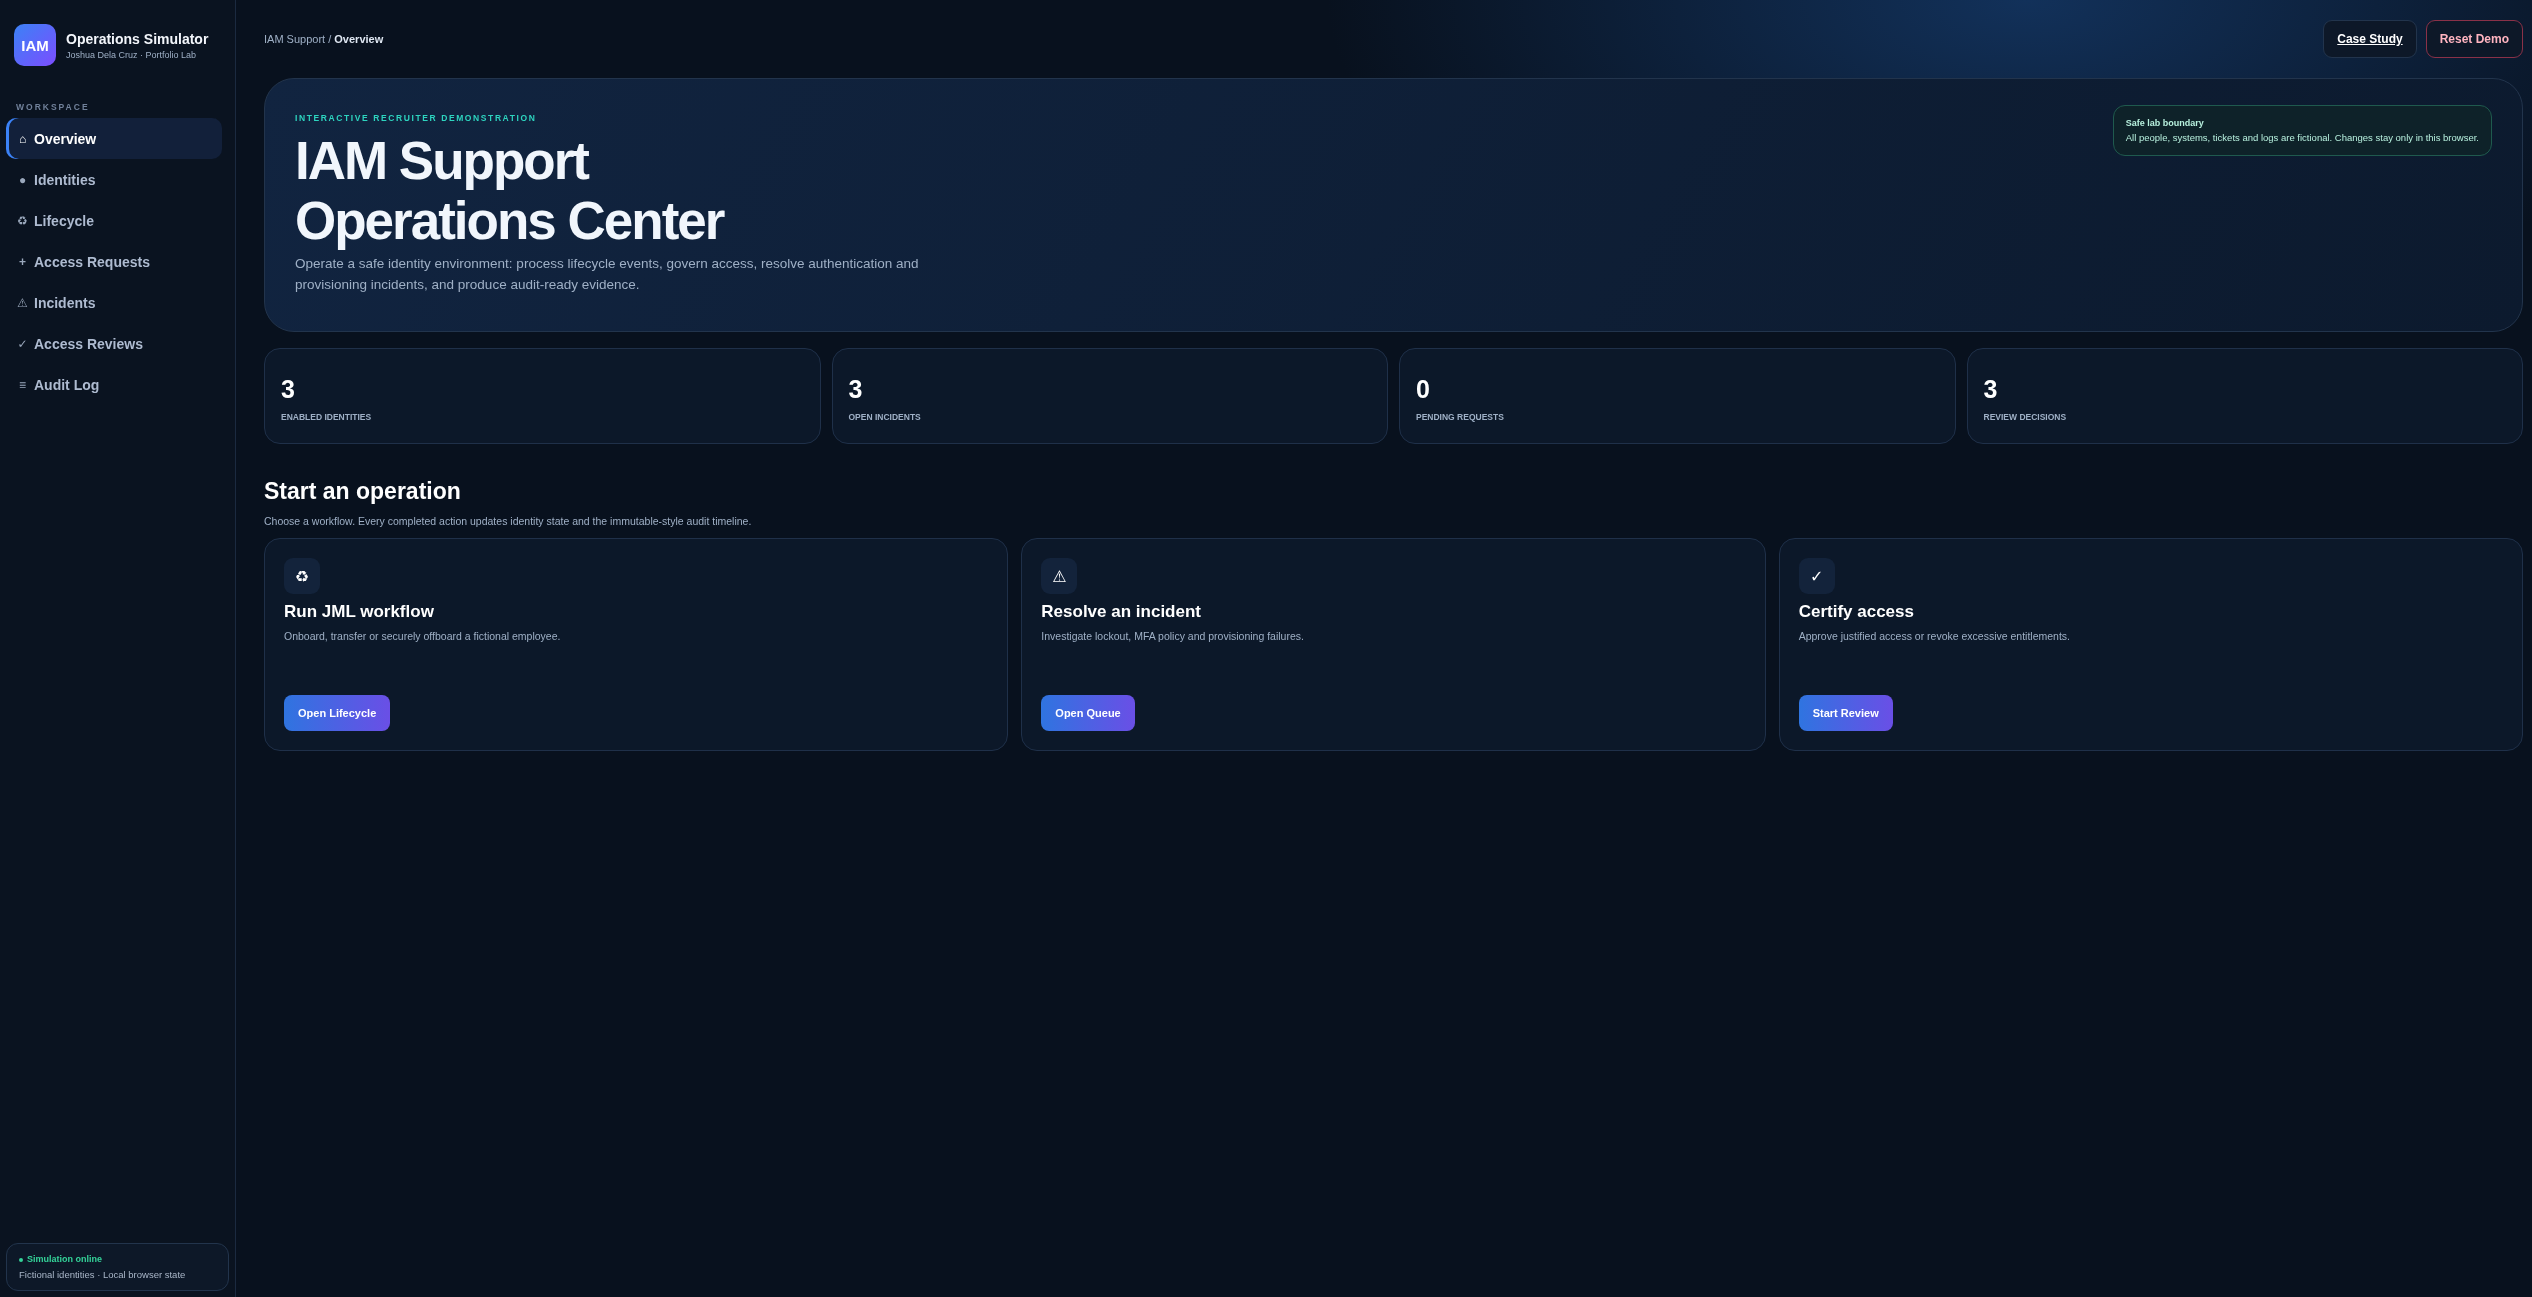 The width and height of the screenshot is (2532, 1297). I want to click on section-heading: Start an operation, so click(363, 491).